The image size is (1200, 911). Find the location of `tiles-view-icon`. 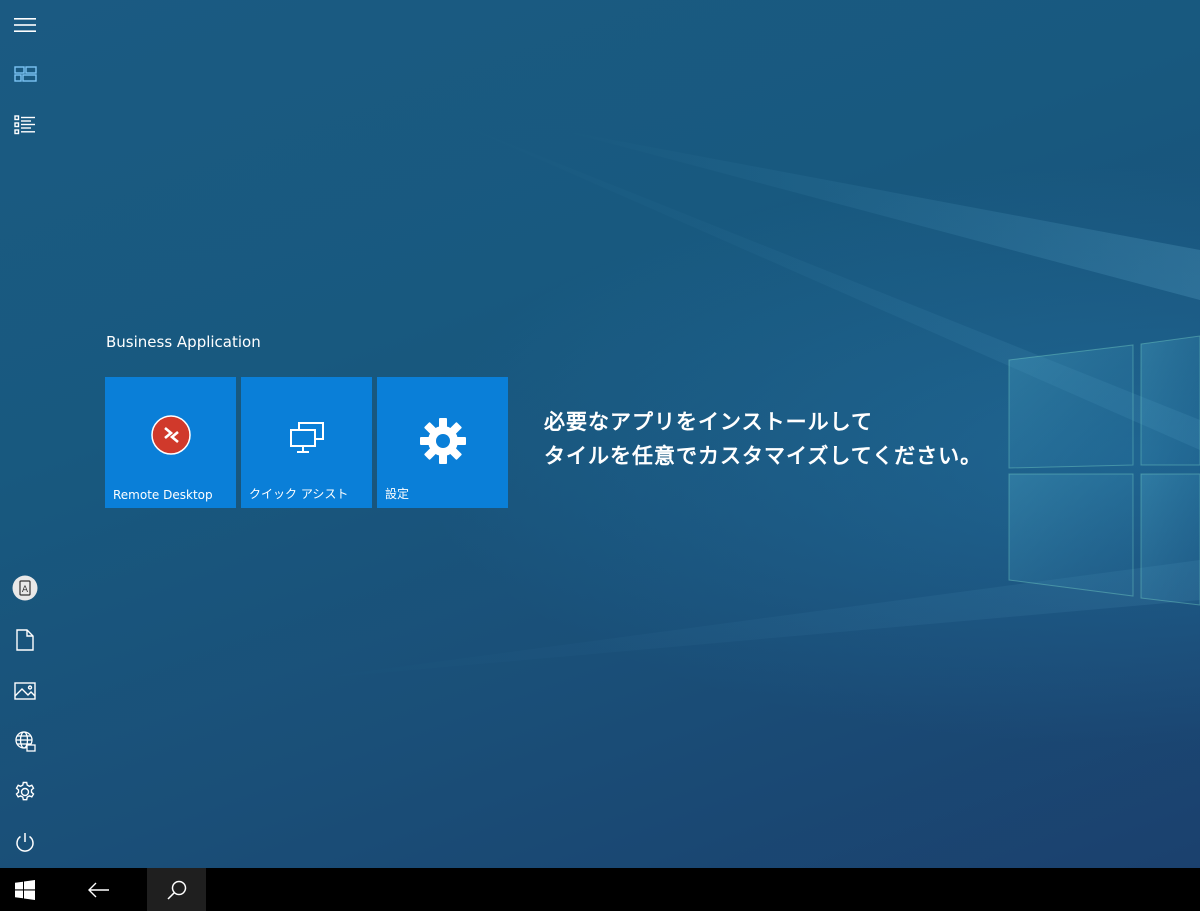

tiles-view-icon is located at coordinates (25, 74).